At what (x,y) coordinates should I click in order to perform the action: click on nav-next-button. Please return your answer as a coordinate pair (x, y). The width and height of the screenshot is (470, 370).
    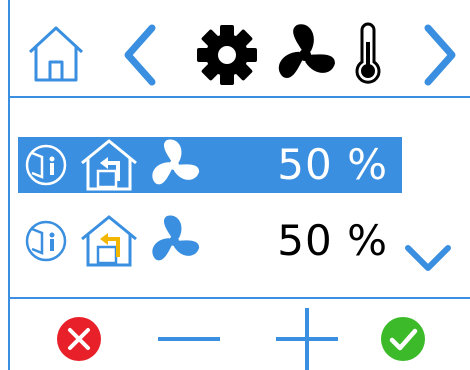
    Looking at the image, I should click on (440, 55).